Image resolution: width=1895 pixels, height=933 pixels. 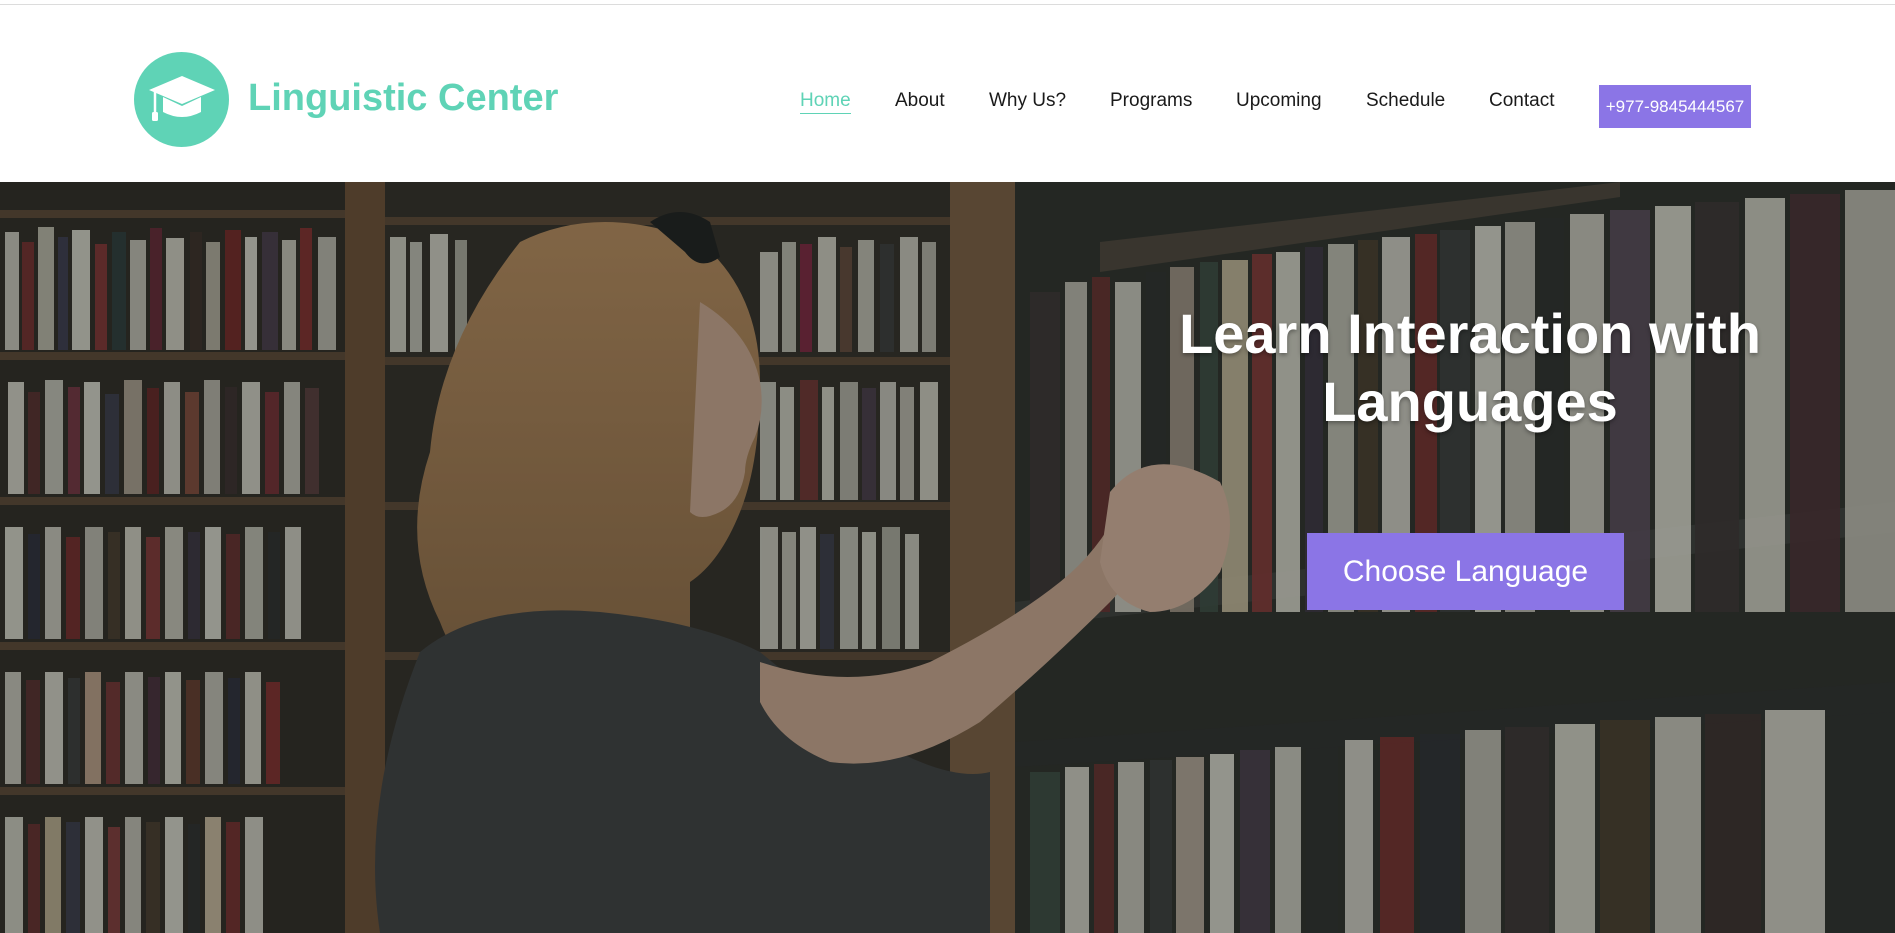 What do you see at coordinates (825, 102) in the screenshot?
I see `nav-home: Home` at bounding box center [825, 102].